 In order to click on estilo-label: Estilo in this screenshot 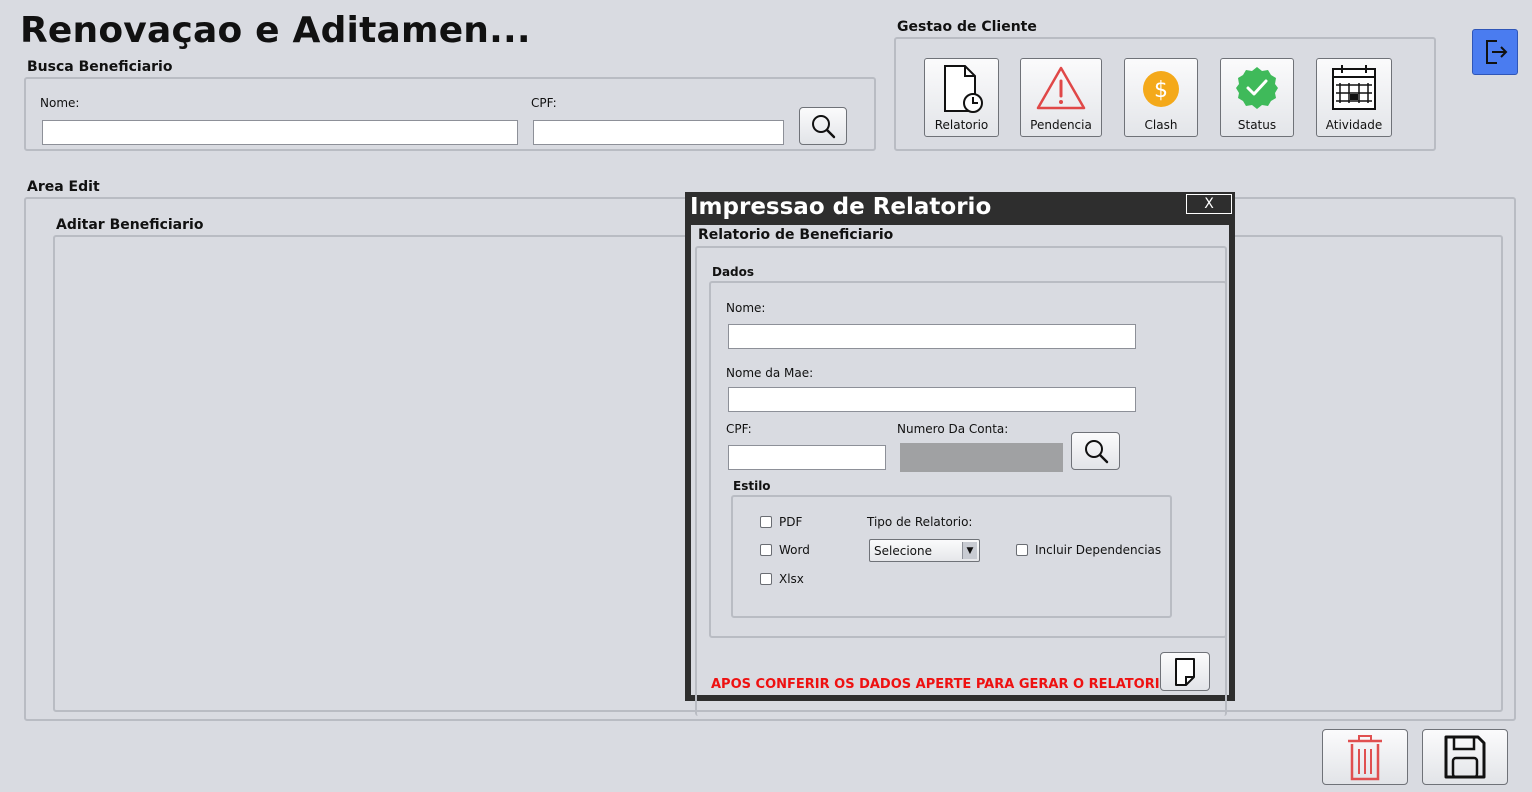, I will do `click(752, 486)`.